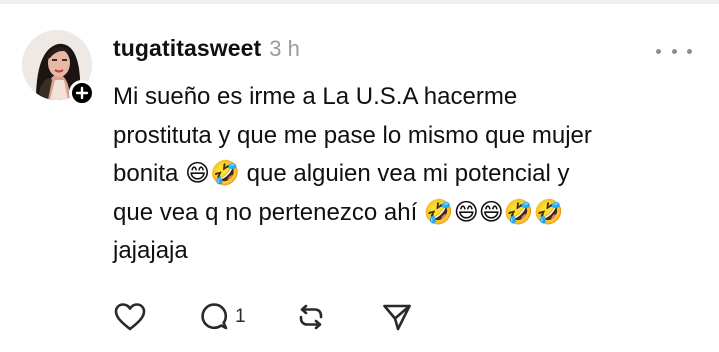  Describe the element at coordinates (240, 316) in the screenshot. I see `reply-count: 1` at that location.